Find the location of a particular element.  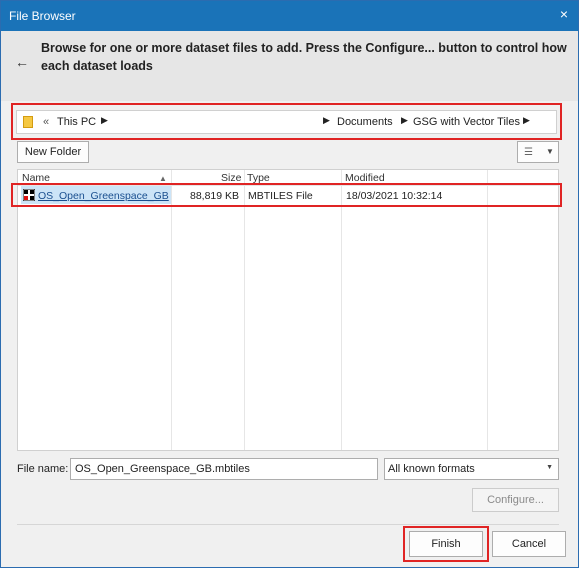

column-header-type: Type is located at coordinates (258, 179).